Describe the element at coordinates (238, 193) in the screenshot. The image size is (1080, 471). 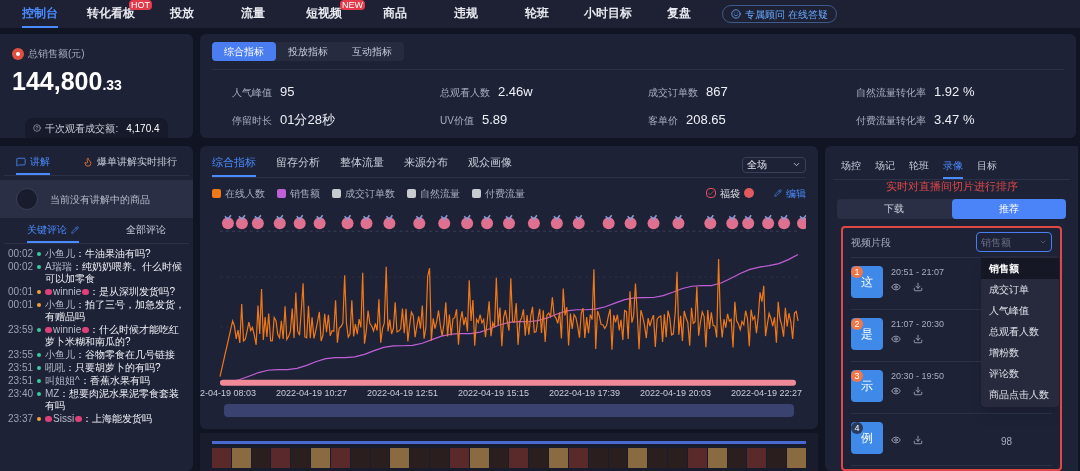
I see `legend-item: 在线人数` at that location.